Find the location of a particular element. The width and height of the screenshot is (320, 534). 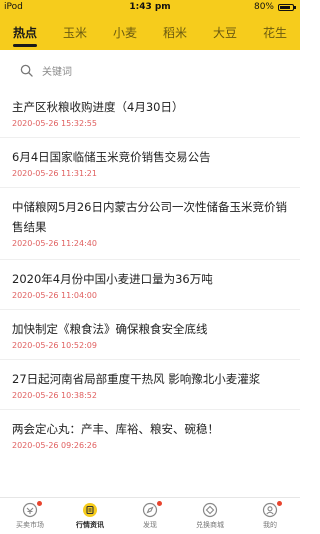

search-icon is located at coordinates (26, 70).